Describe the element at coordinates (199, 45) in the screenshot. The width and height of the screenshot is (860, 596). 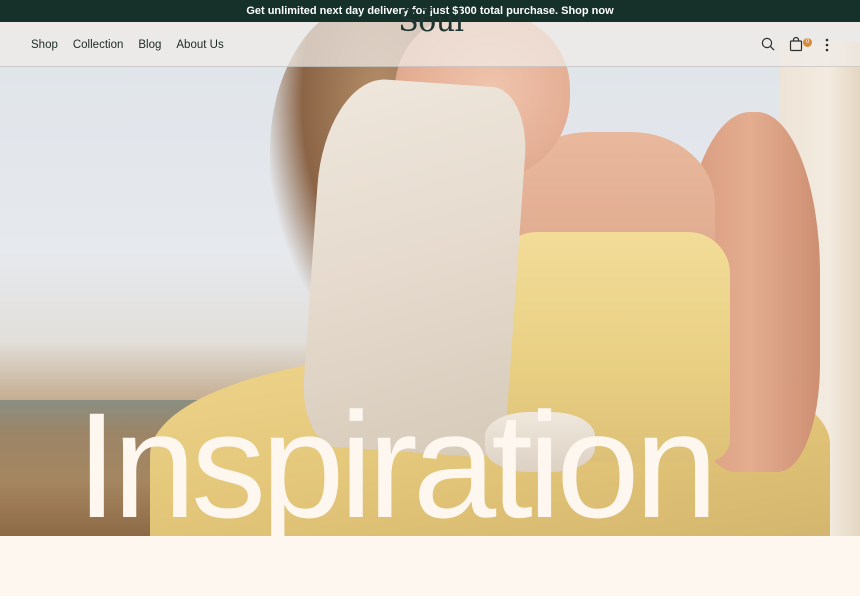
I see `nav-link-about-us: About Us` at that location.